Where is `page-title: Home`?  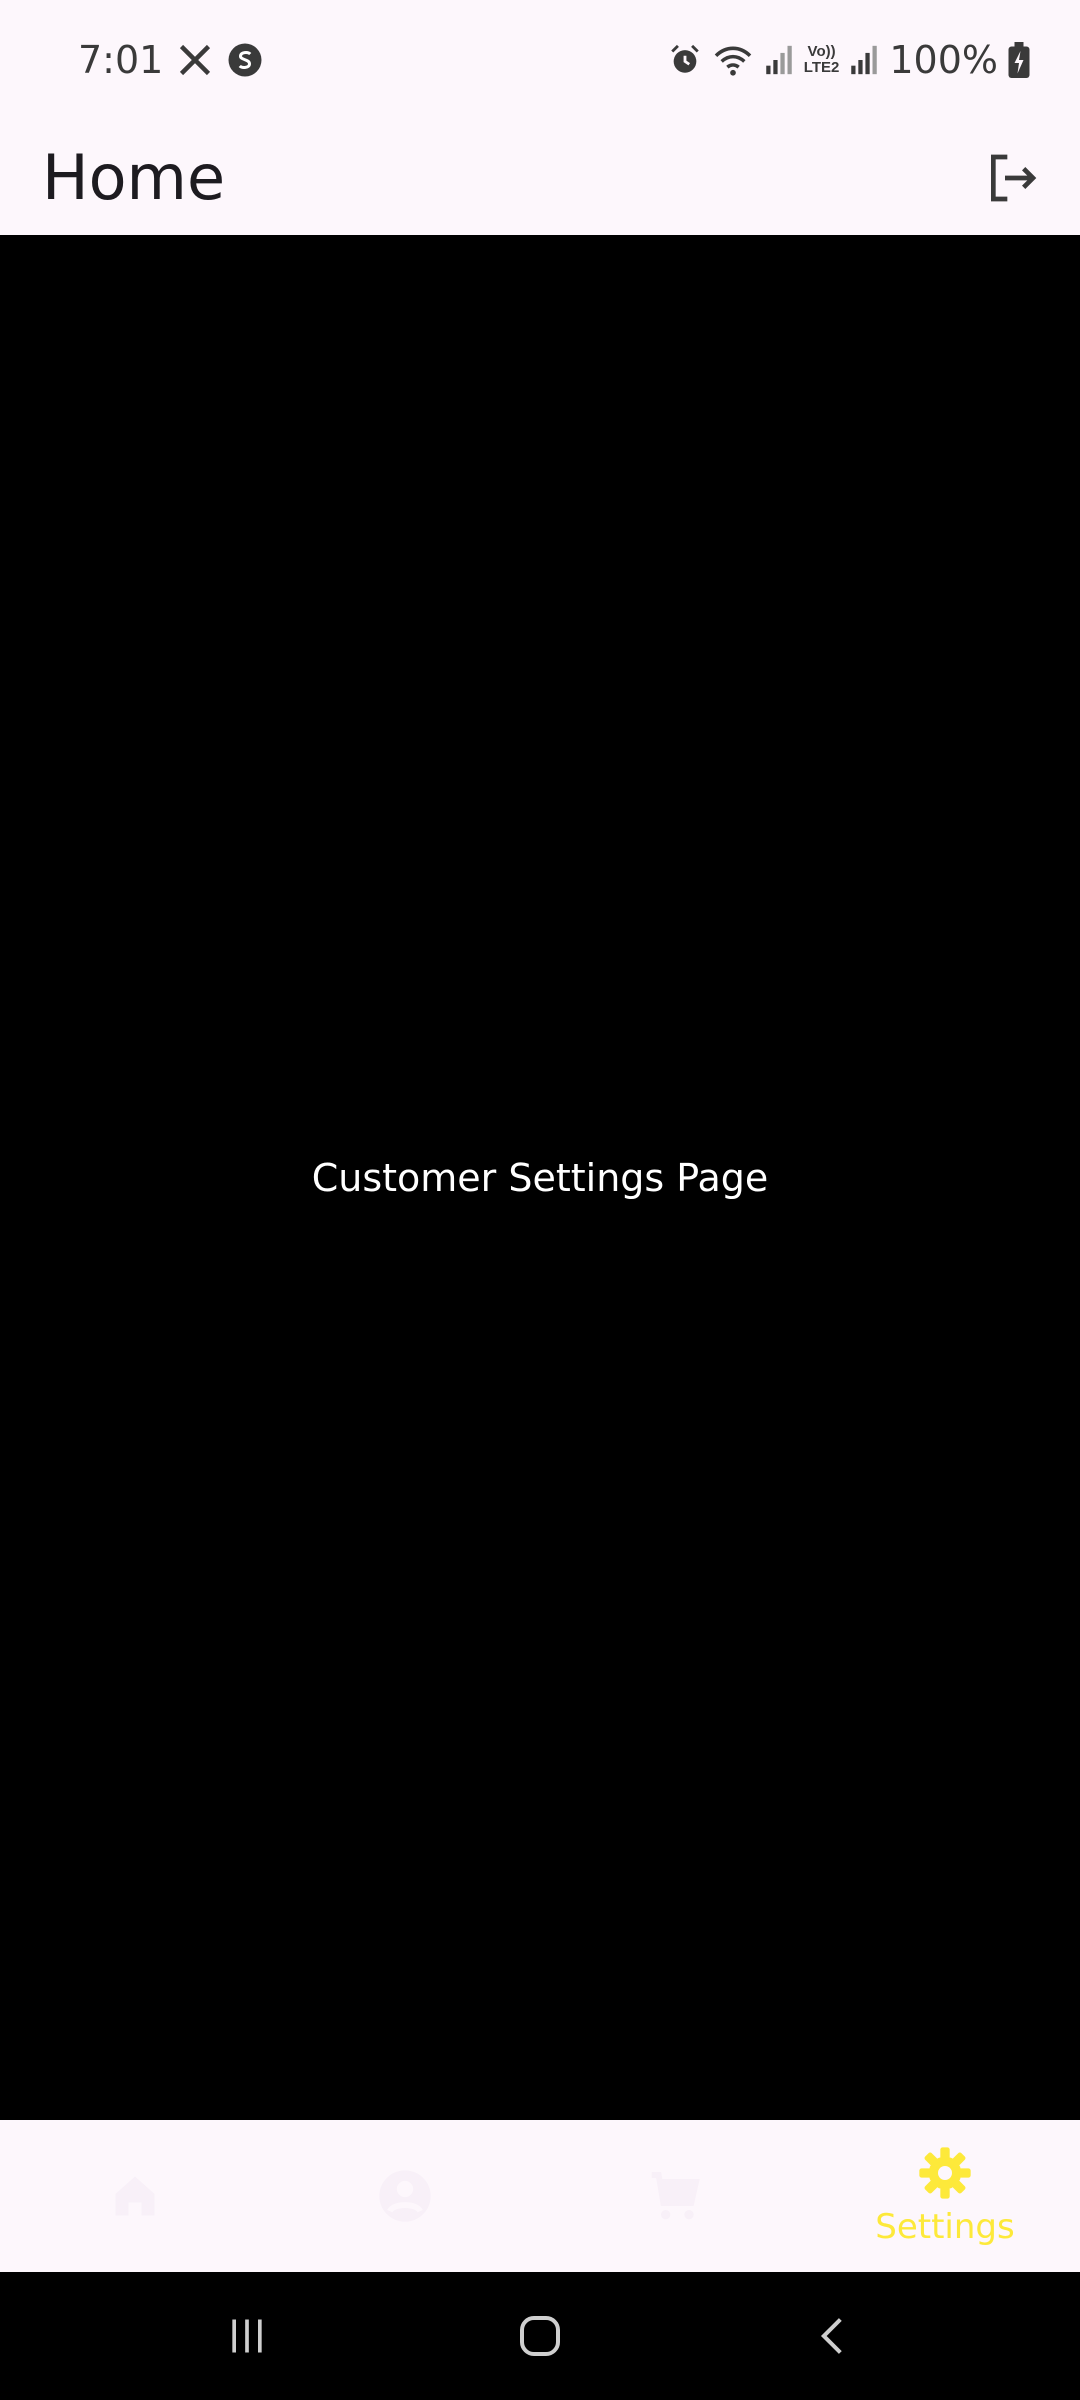 page-title: Home is located at coordinates (134, 177).